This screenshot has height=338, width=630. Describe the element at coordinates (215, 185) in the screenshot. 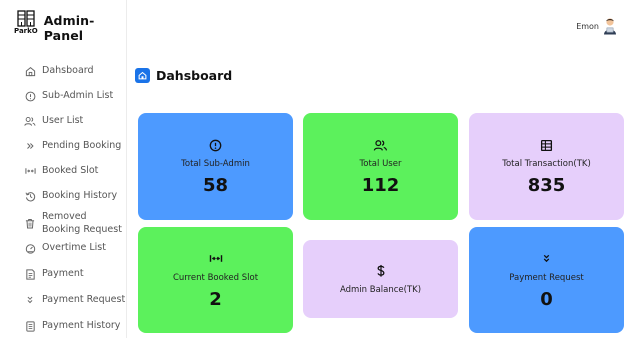

I see `card-value: 58` at that location.